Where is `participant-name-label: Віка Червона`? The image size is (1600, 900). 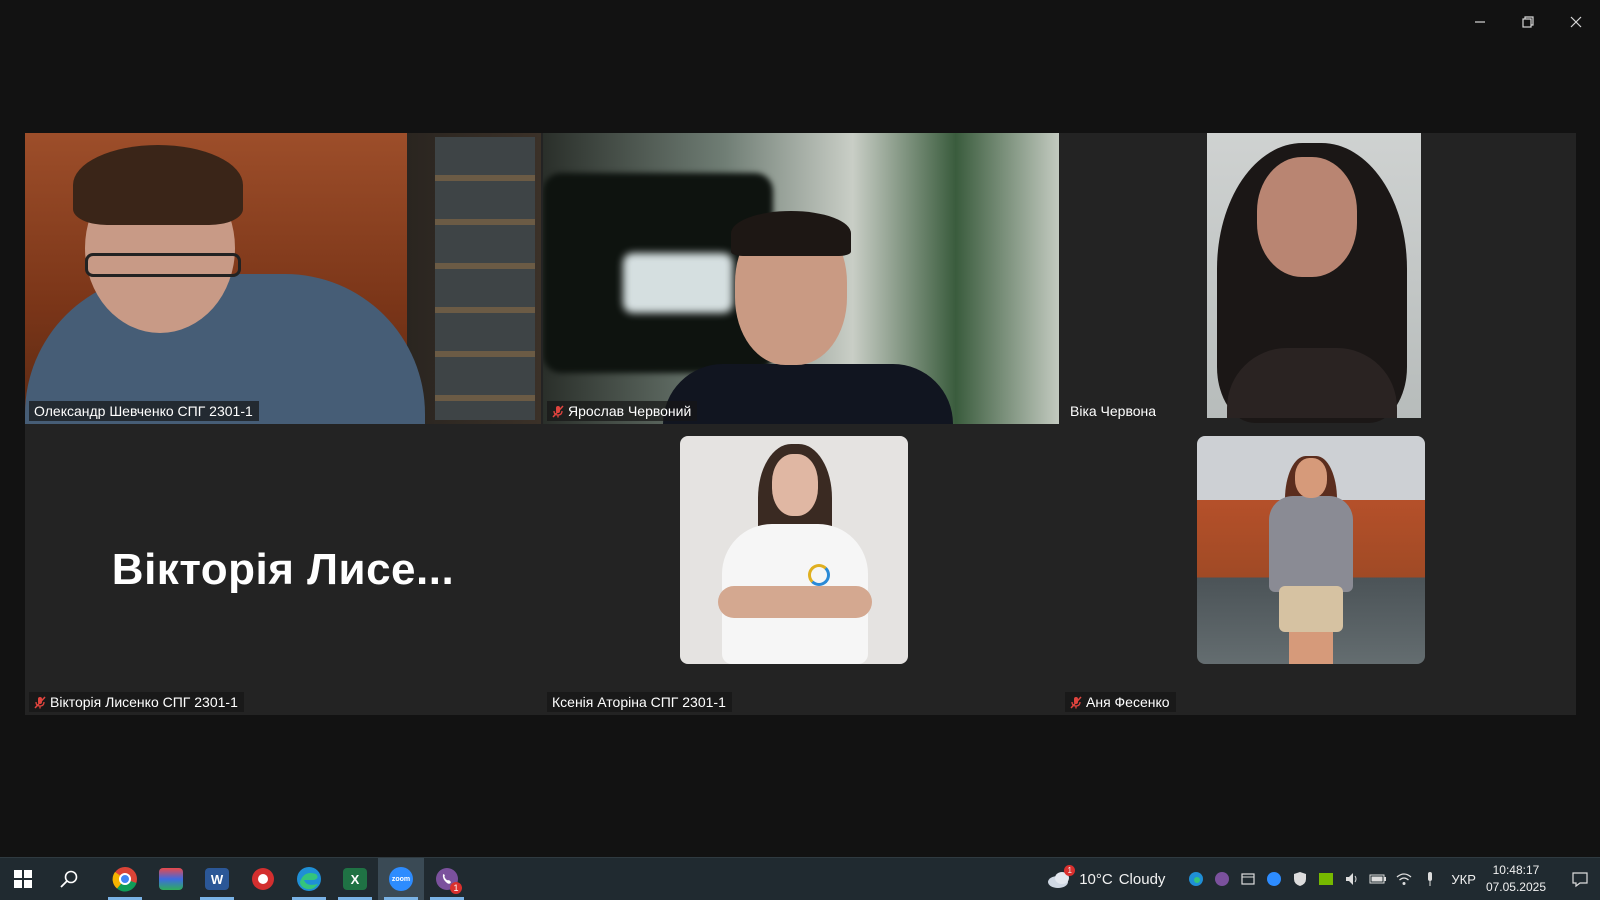 participant-name-label: Віка Червона is located at coordinates (1113, 411).